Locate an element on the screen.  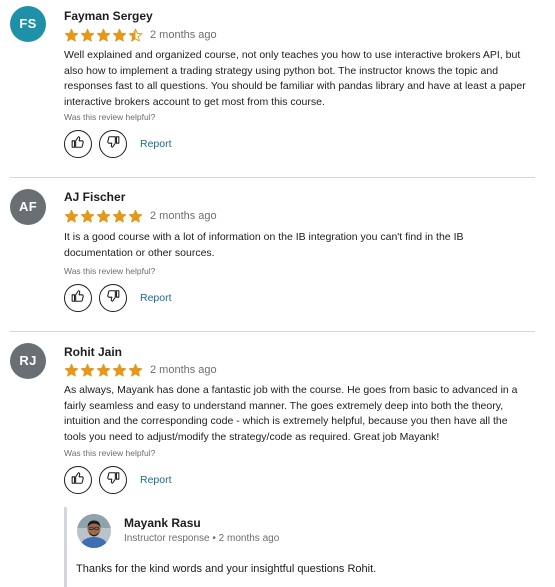
reviewer-name: Fayman Sergey is located at coordinates (108, 16).